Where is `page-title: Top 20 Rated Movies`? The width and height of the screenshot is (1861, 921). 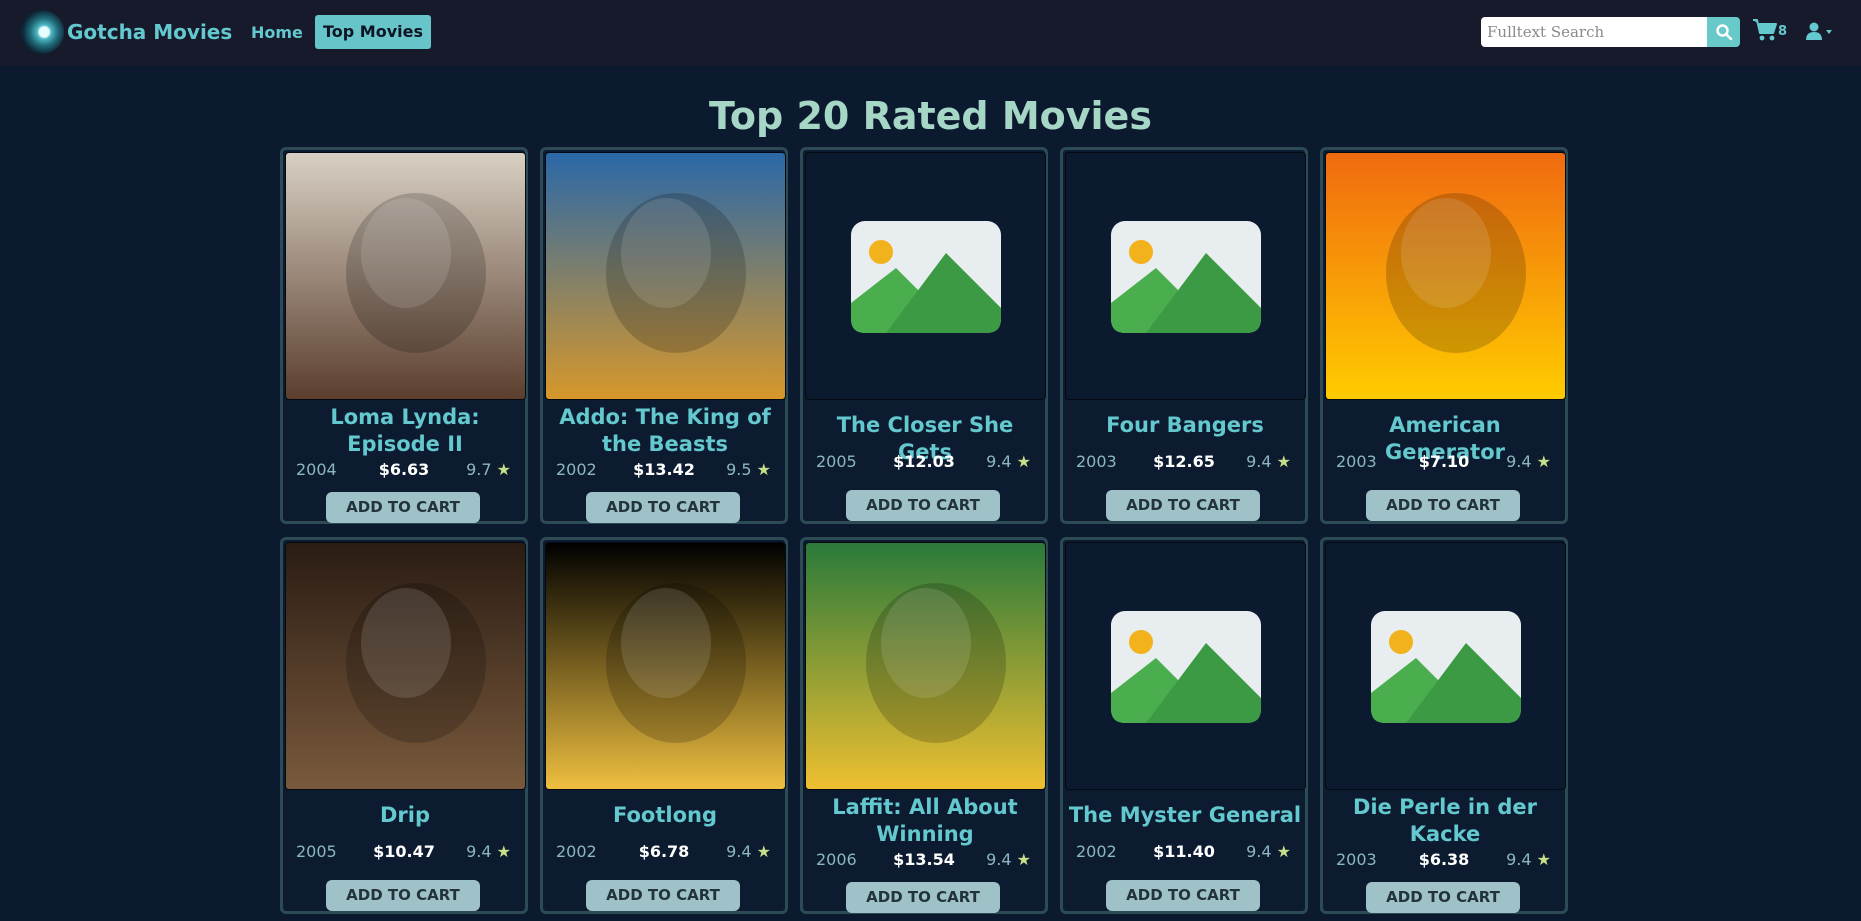 page-title: Top 20 Rated Movies is located at coordinates (930, 116).